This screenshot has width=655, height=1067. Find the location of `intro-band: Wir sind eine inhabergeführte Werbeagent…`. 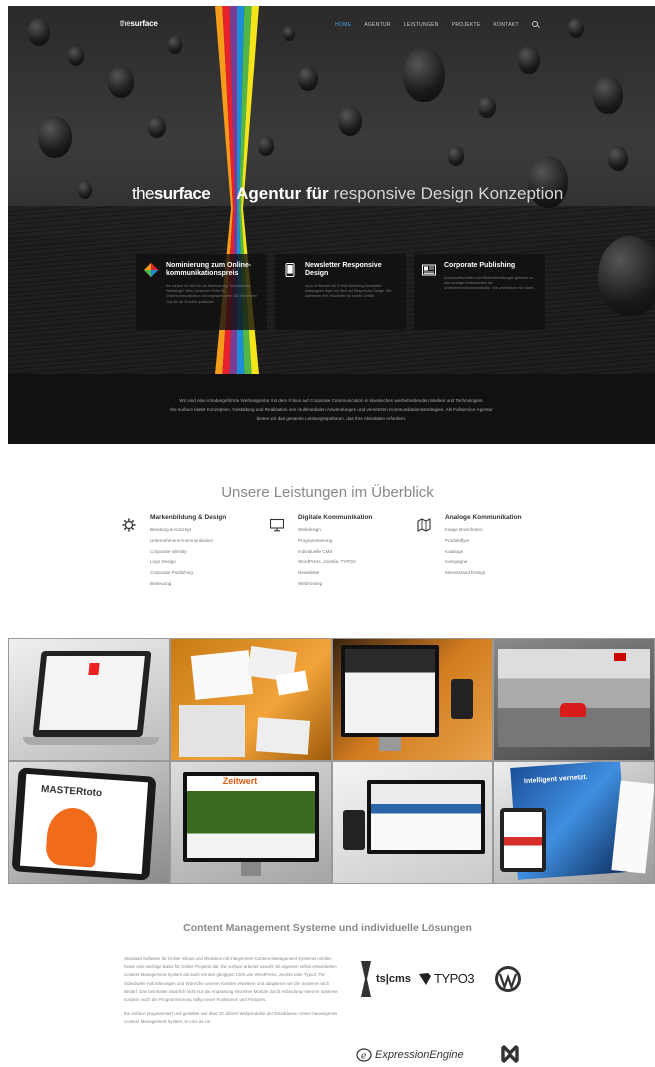

intro-band: Wir sind eine inhabergeführte Werbeagent… is located at coordinates (331, 409).